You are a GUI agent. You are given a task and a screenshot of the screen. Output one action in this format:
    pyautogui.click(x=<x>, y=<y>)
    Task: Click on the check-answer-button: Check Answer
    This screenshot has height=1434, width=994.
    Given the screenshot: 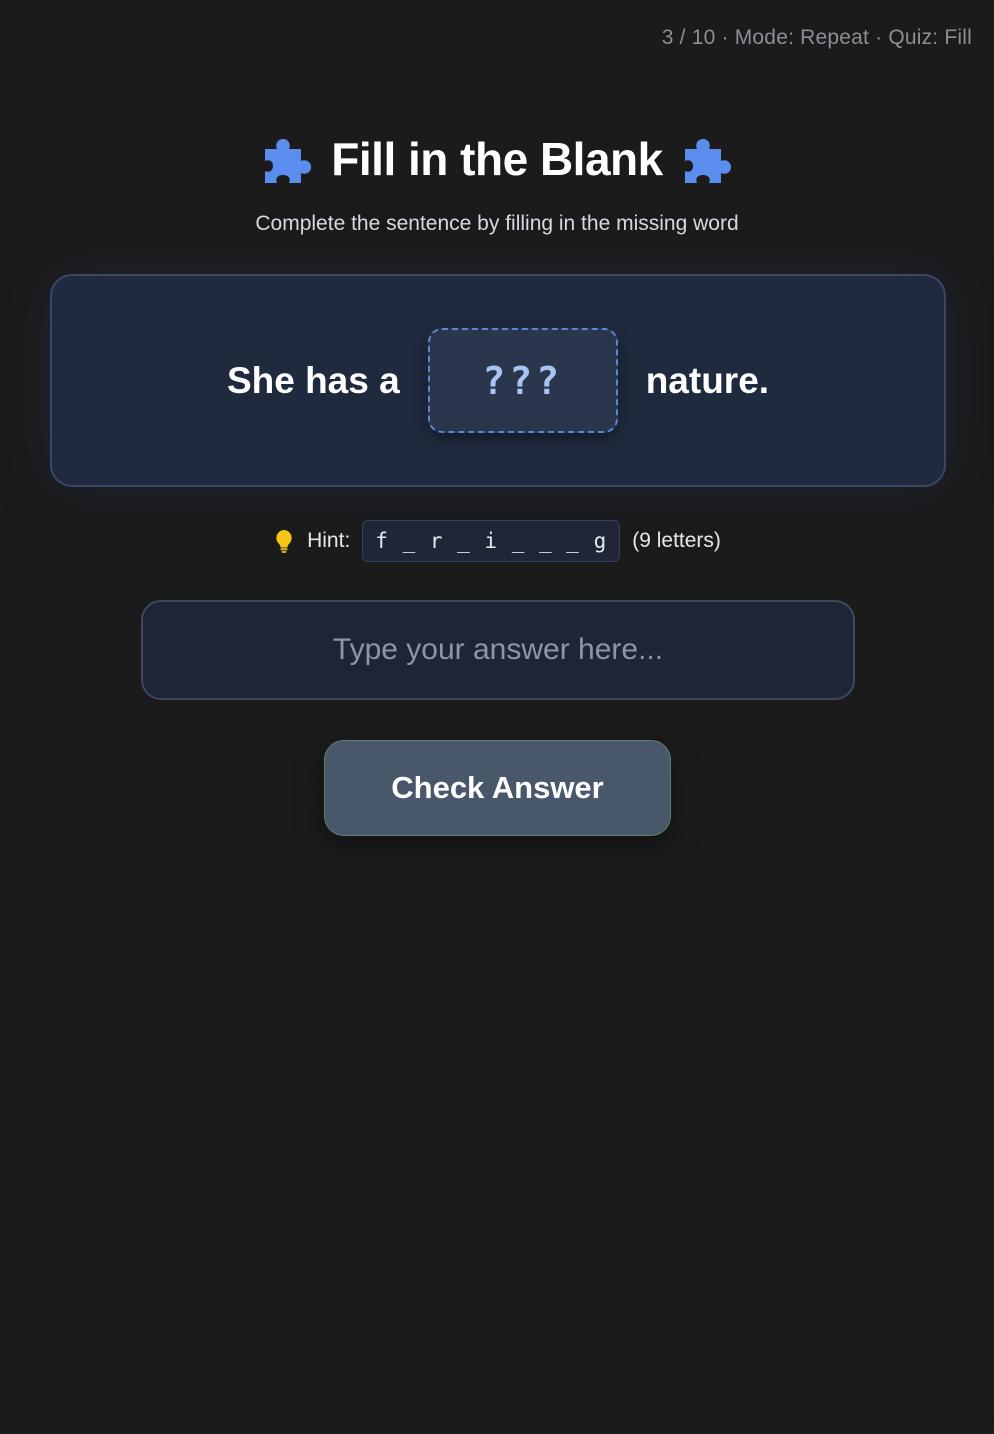 What is the action you would take?
    pyautogui.click(x=497, y=788)
    